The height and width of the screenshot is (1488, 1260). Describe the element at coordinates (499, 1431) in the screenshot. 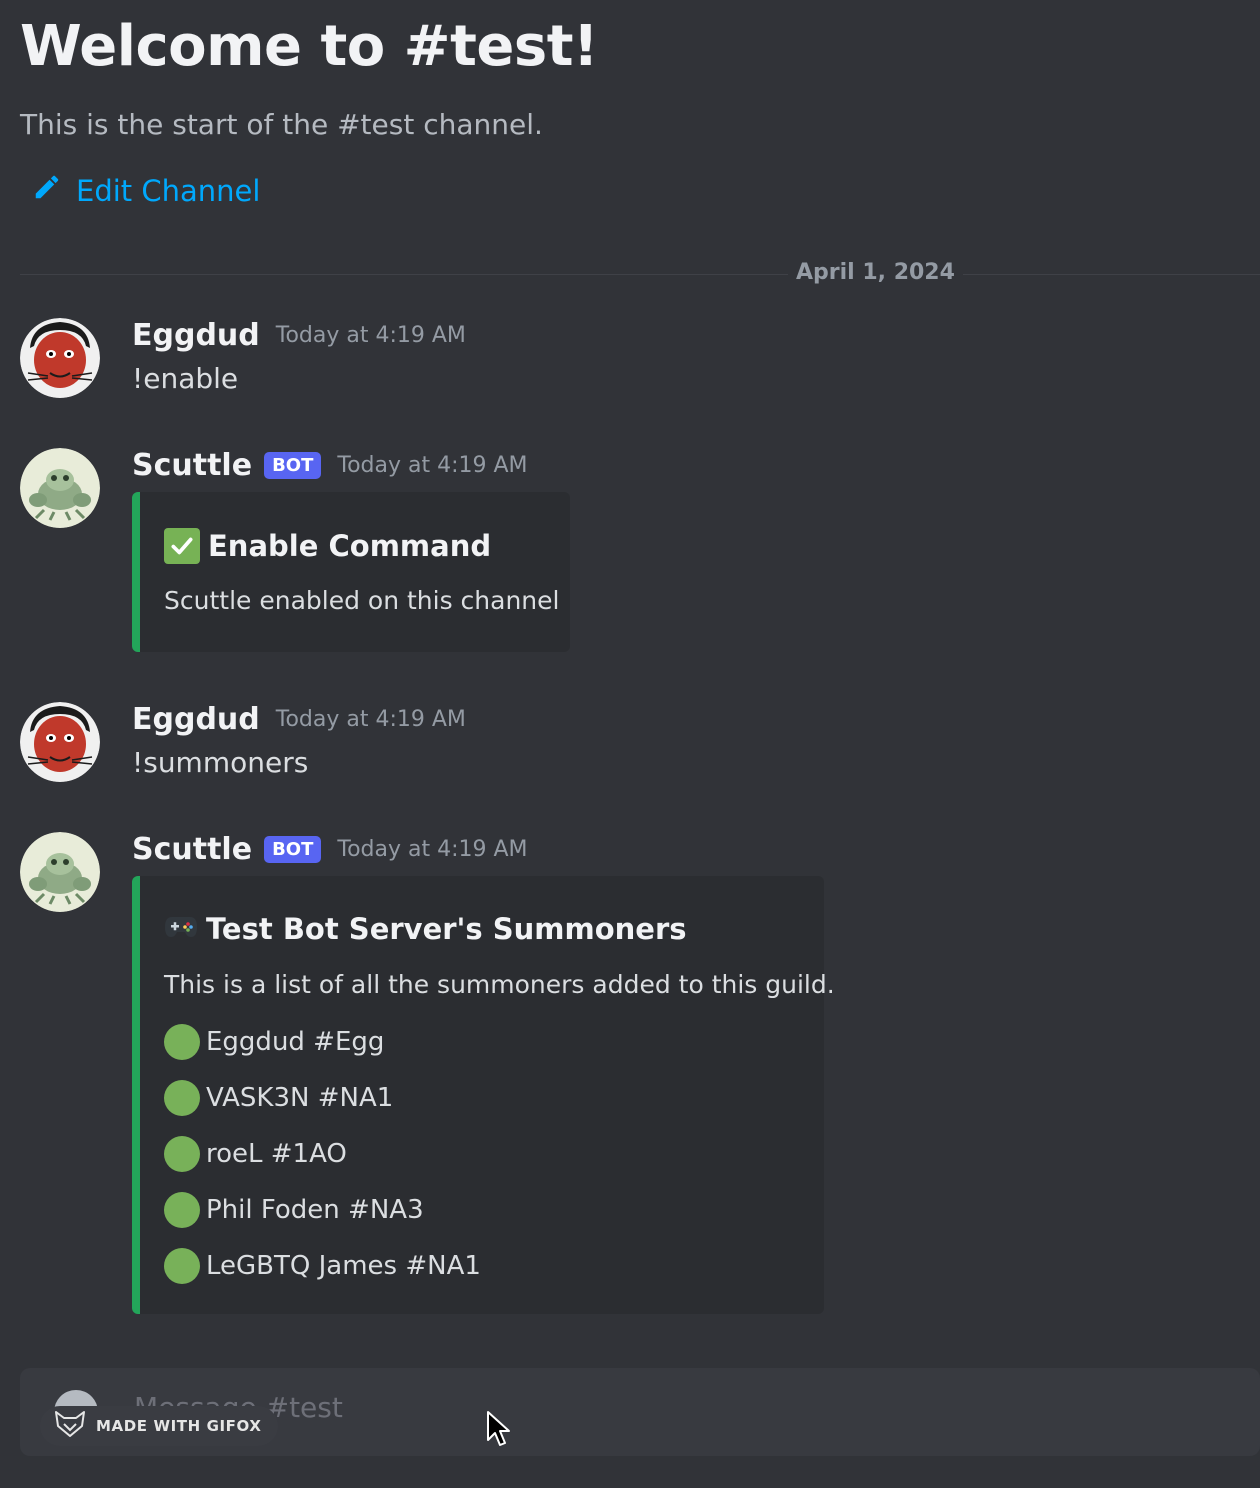

I see `mouse-cursor-icon` at that location.